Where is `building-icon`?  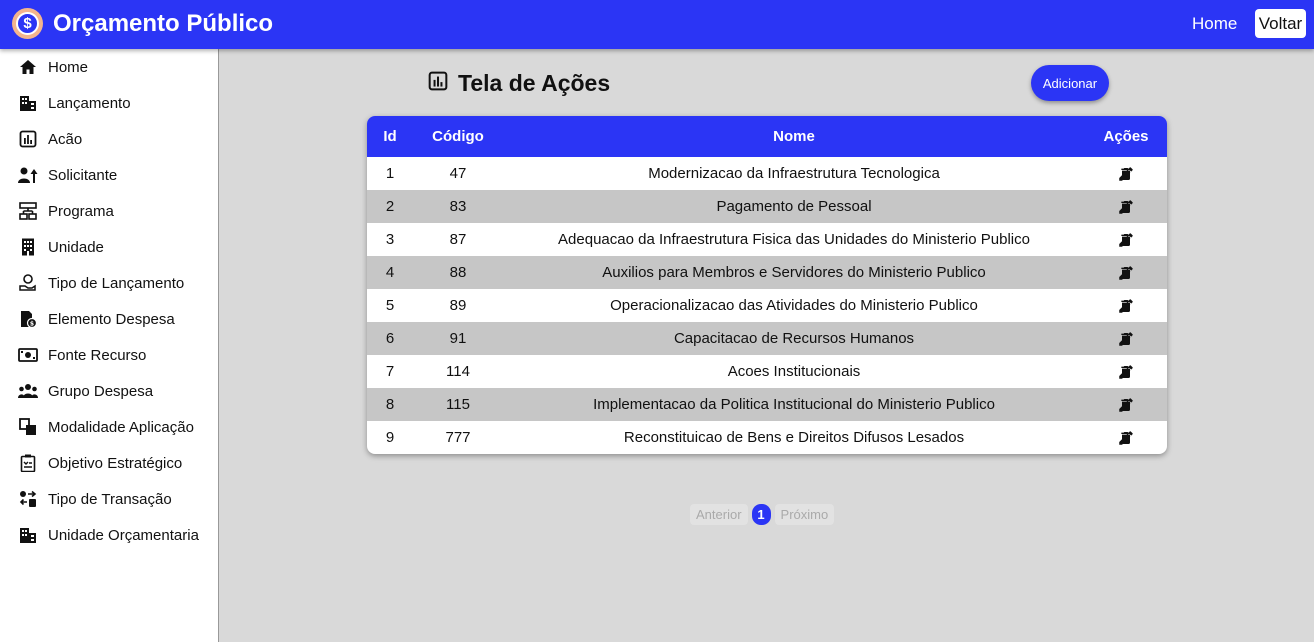
building-icon is located at coordinates (28, 535).